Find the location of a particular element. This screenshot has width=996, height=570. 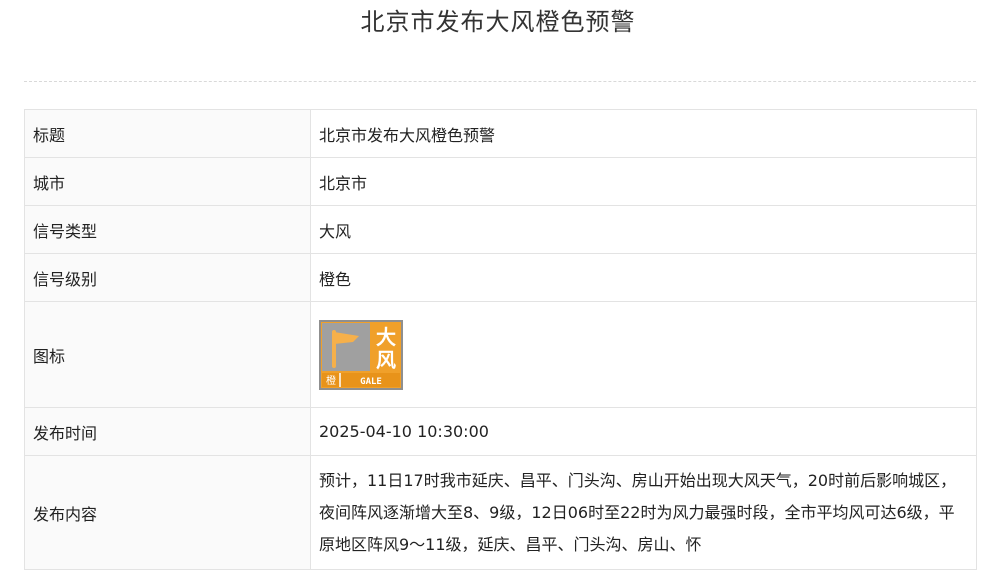

table-row: 标题 北京市发布大风橙色预警 is located at coordinates (500, 133).